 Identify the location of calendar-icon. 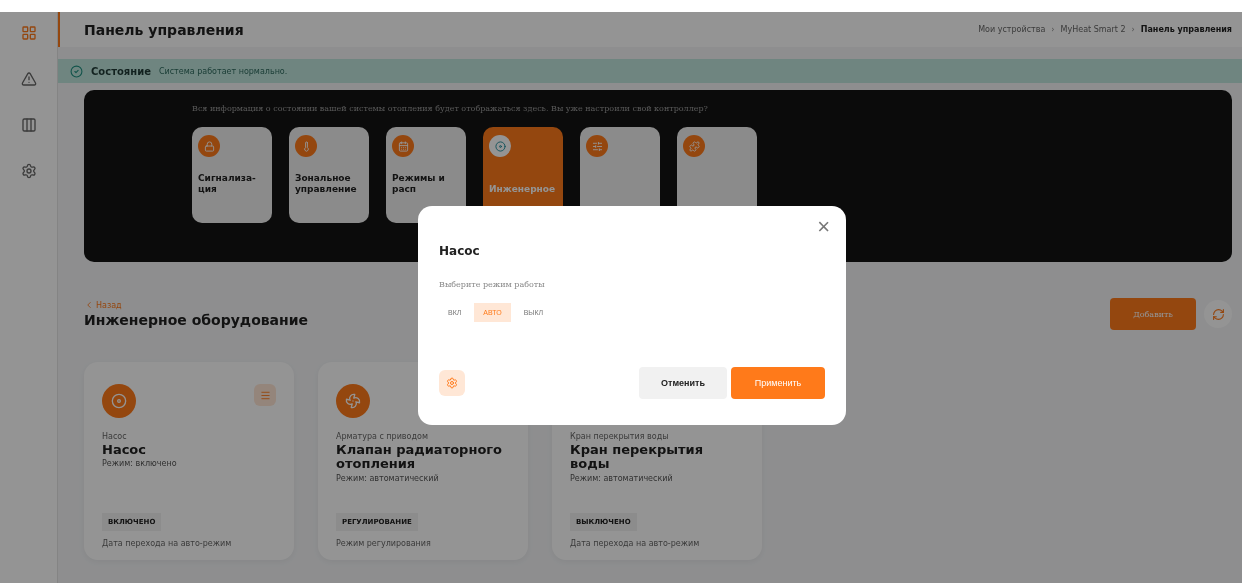
(403, 146).